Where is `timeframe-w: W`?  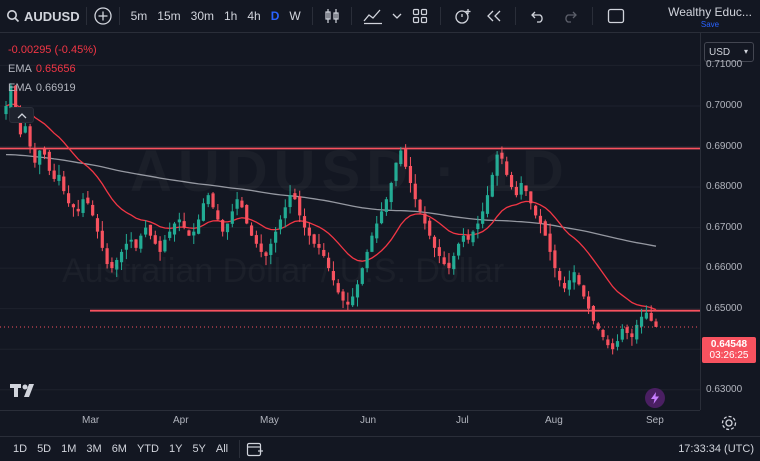
timeframe-w: W is located at coordinates (294, 16).